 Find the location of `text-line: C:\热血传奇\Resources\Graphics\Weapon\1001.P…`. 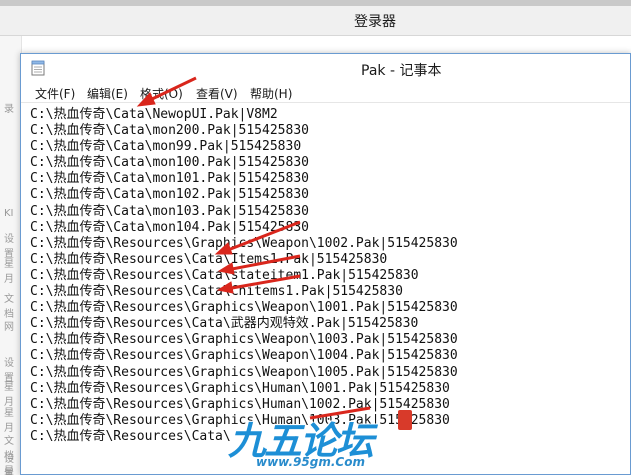

text-line: C:\热血传奇\Resources\Graphics\Weapon\1001.P… is located at coordinates (244, 308).